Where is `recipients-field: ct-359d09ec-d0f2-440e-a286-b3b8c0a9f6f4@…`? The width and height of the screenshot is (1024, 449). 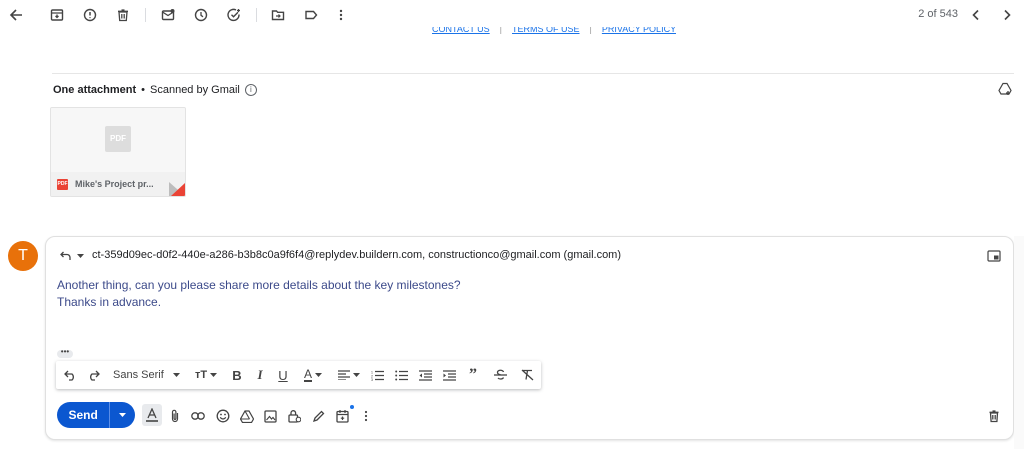 recipients-field: ct-359d09ec-d0f2-440e-a286-b3b8c0a9f6f4@… is located at coordinates (356, 255).